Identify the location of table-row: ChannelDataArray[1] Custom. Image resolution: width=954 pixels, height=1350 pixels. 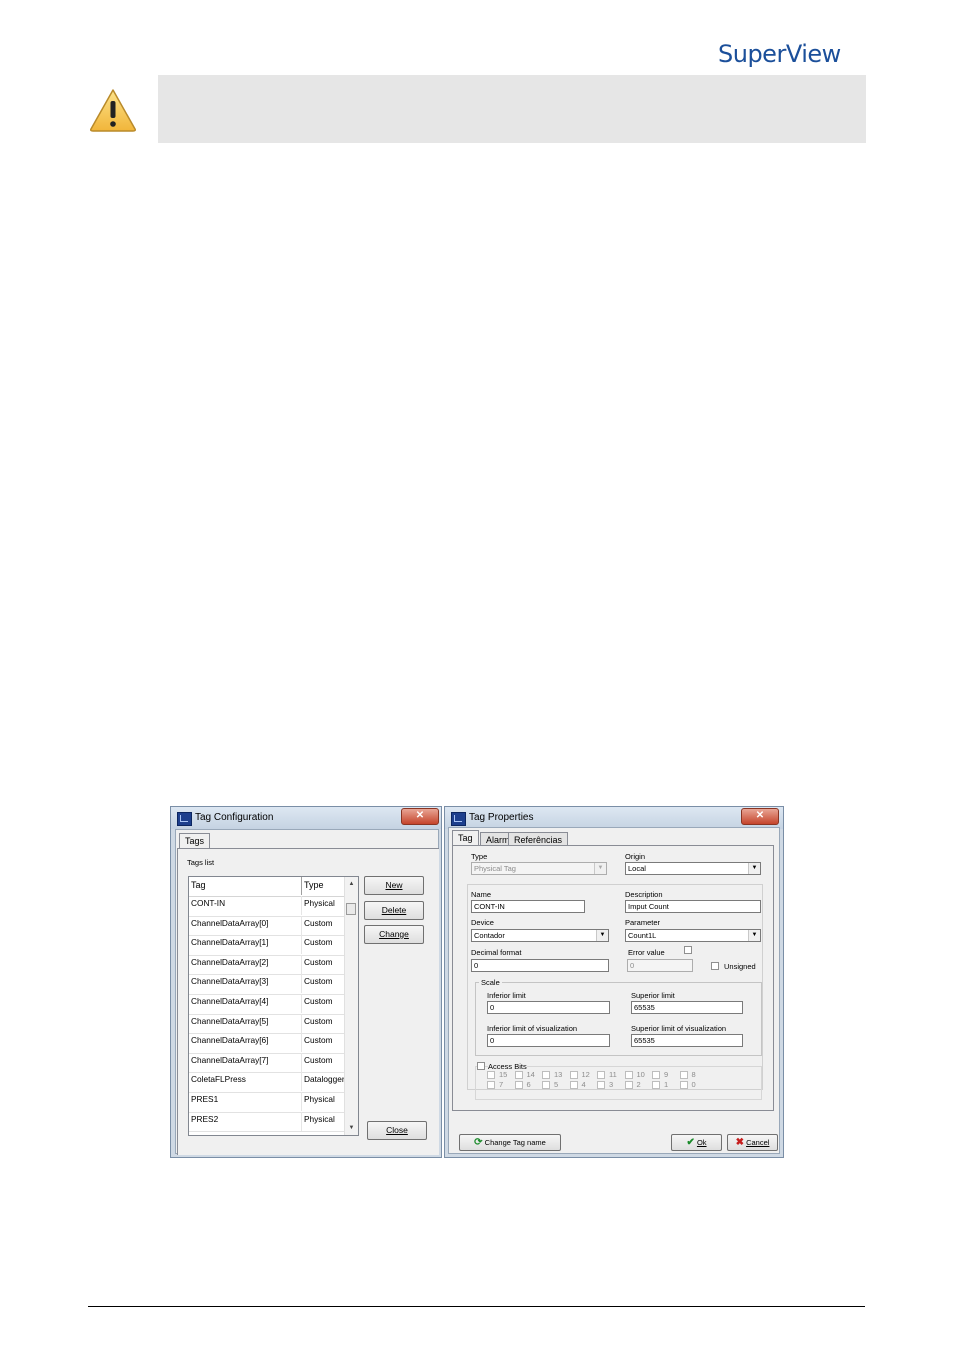
(267, 945).